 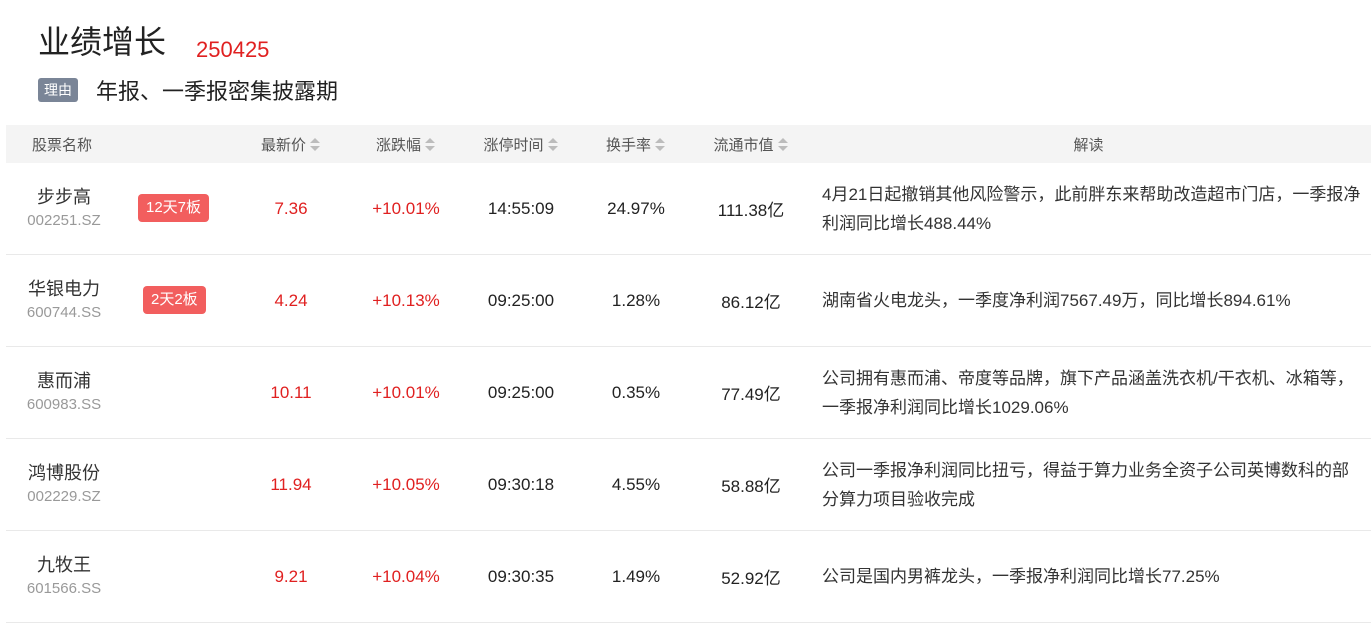 I want to click on streak-badge: 12天7板, so click(x=174, y=208).